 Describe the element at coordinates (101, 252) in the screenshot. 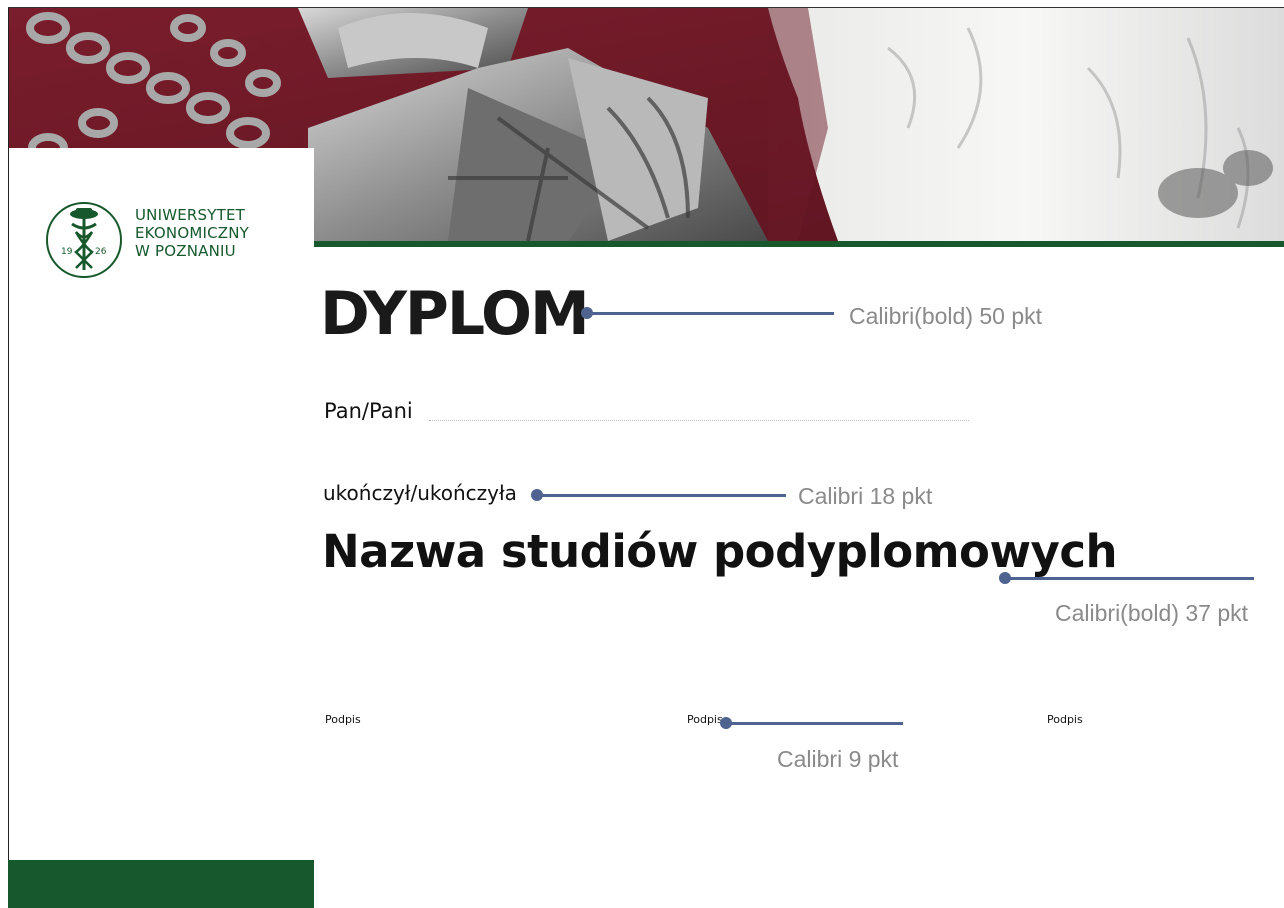

I see `seal-year-right: 26` at that location.